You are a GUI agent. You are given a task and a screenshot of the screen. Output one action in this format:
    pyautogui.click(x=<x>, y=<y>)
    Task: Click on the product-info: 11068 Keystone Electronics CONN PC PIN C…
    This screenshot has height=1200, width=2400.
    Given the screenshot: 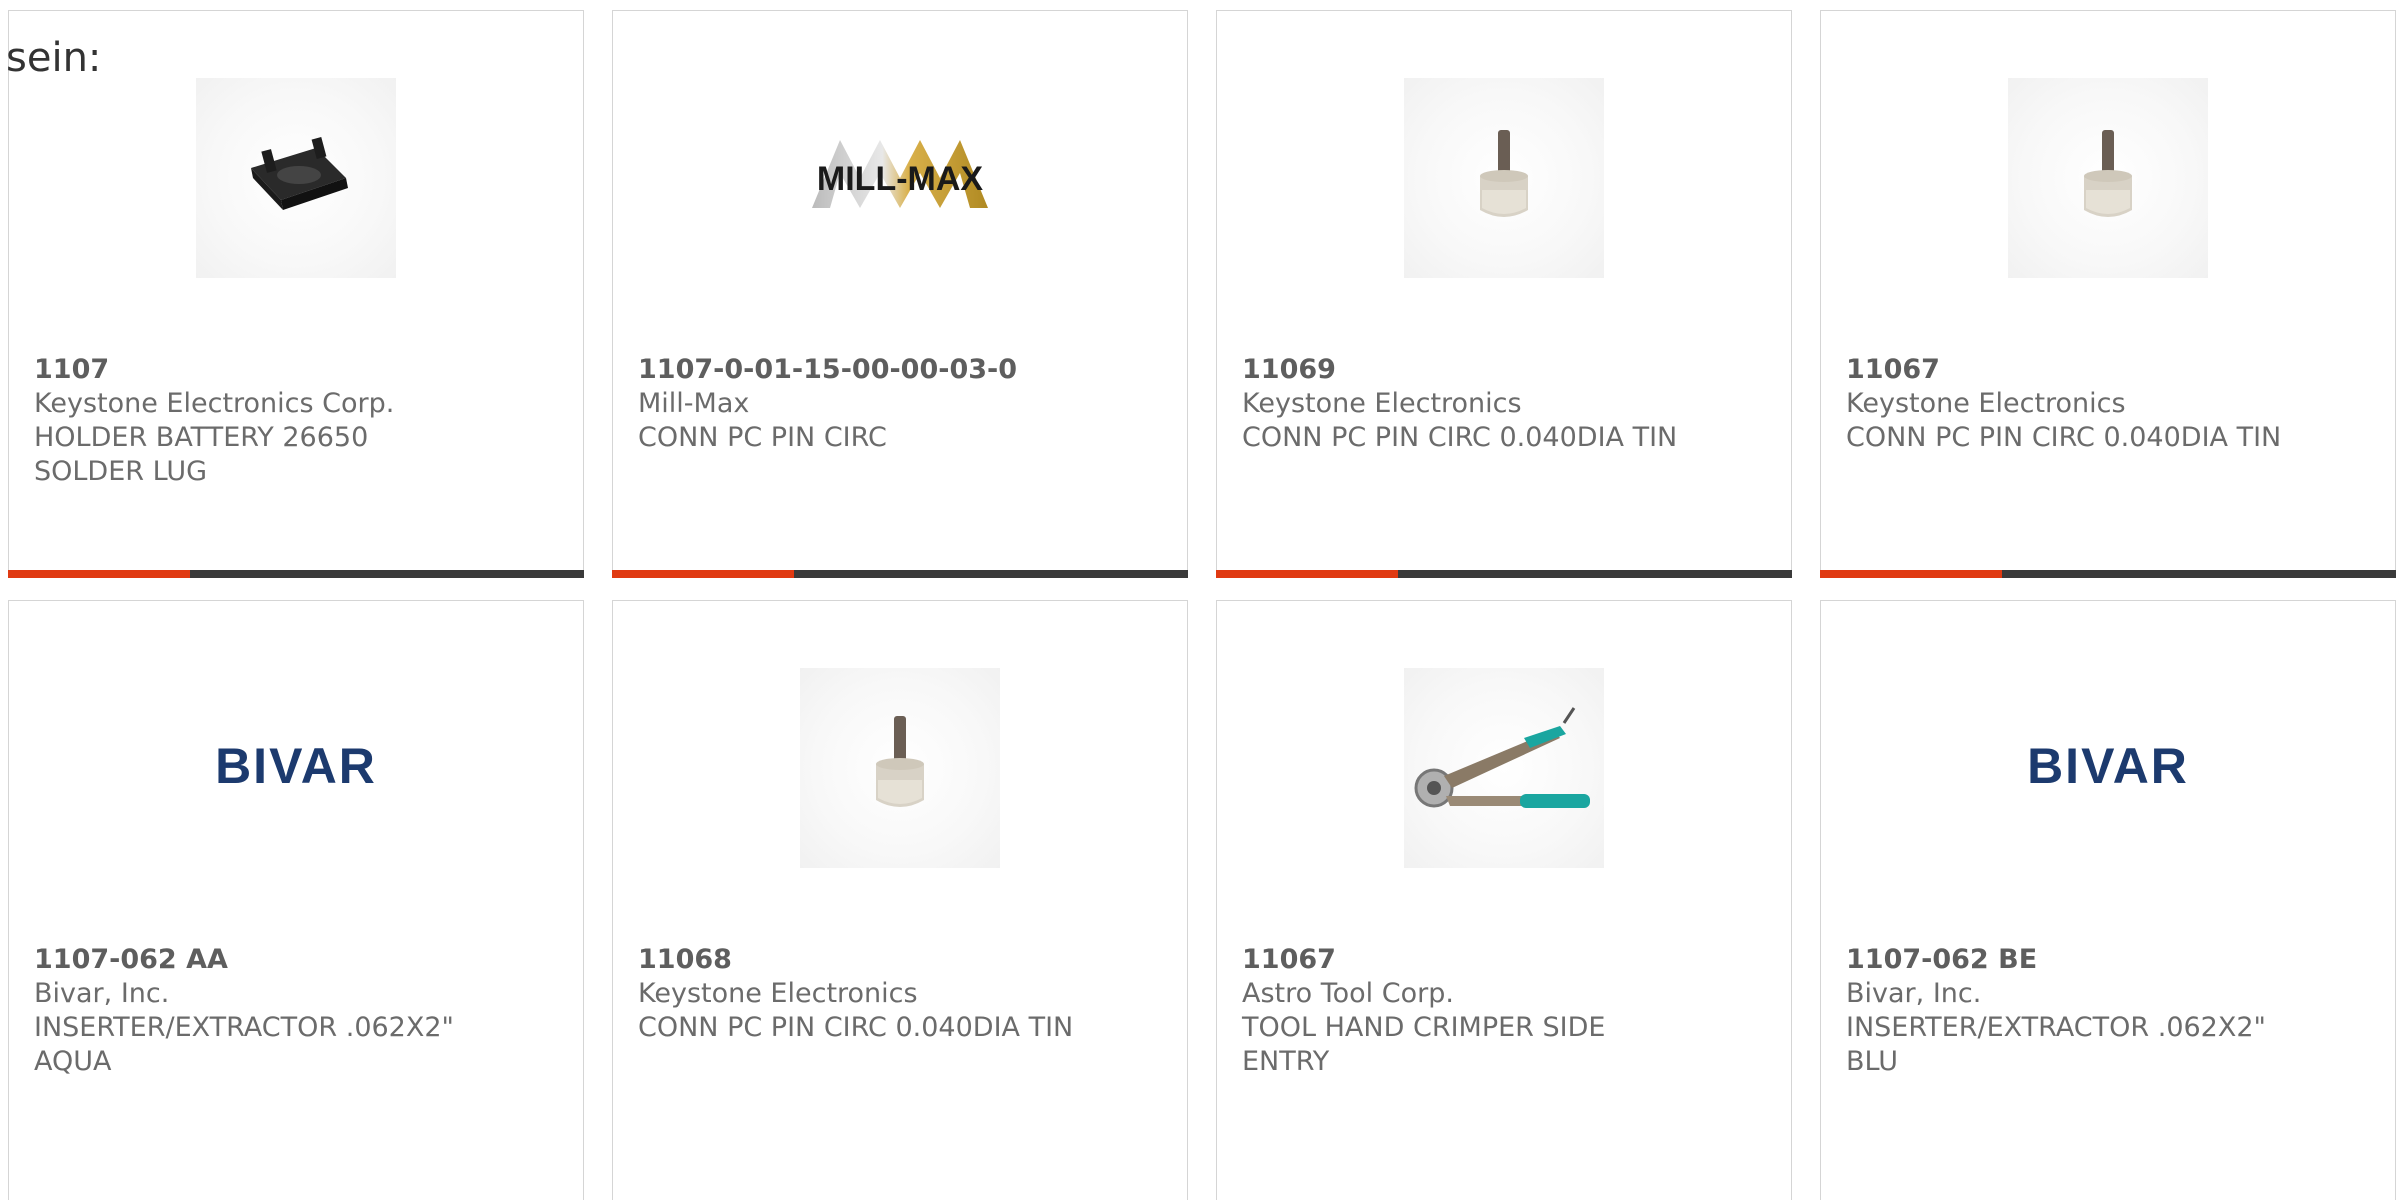 What is the action you would take?
    pyautogui.click(x=902, y=994)
    